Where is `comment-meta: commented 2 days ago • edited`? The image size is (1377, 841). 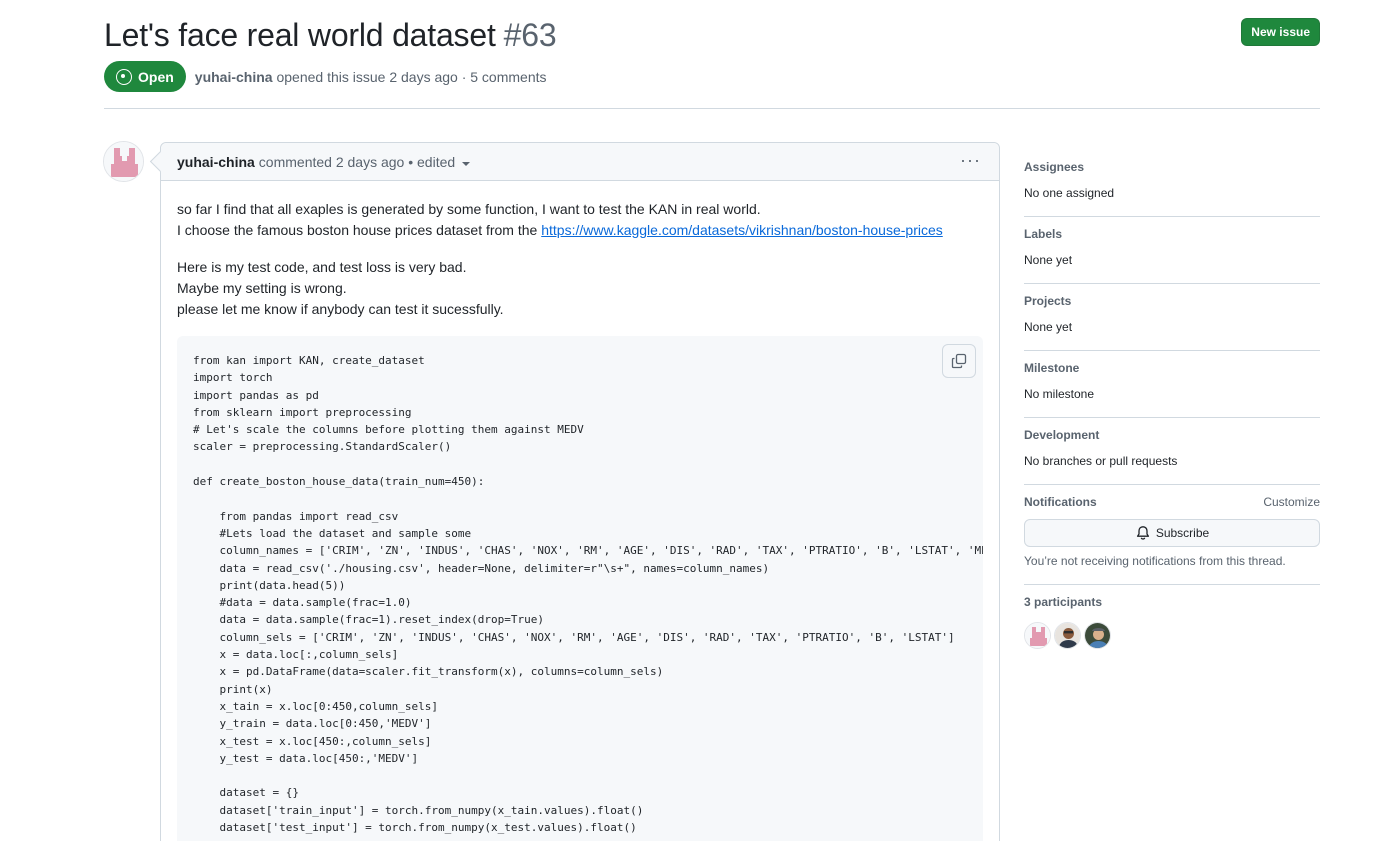 comment-meta: commented 2 days ago • edited is located at coordinates (357, 161).